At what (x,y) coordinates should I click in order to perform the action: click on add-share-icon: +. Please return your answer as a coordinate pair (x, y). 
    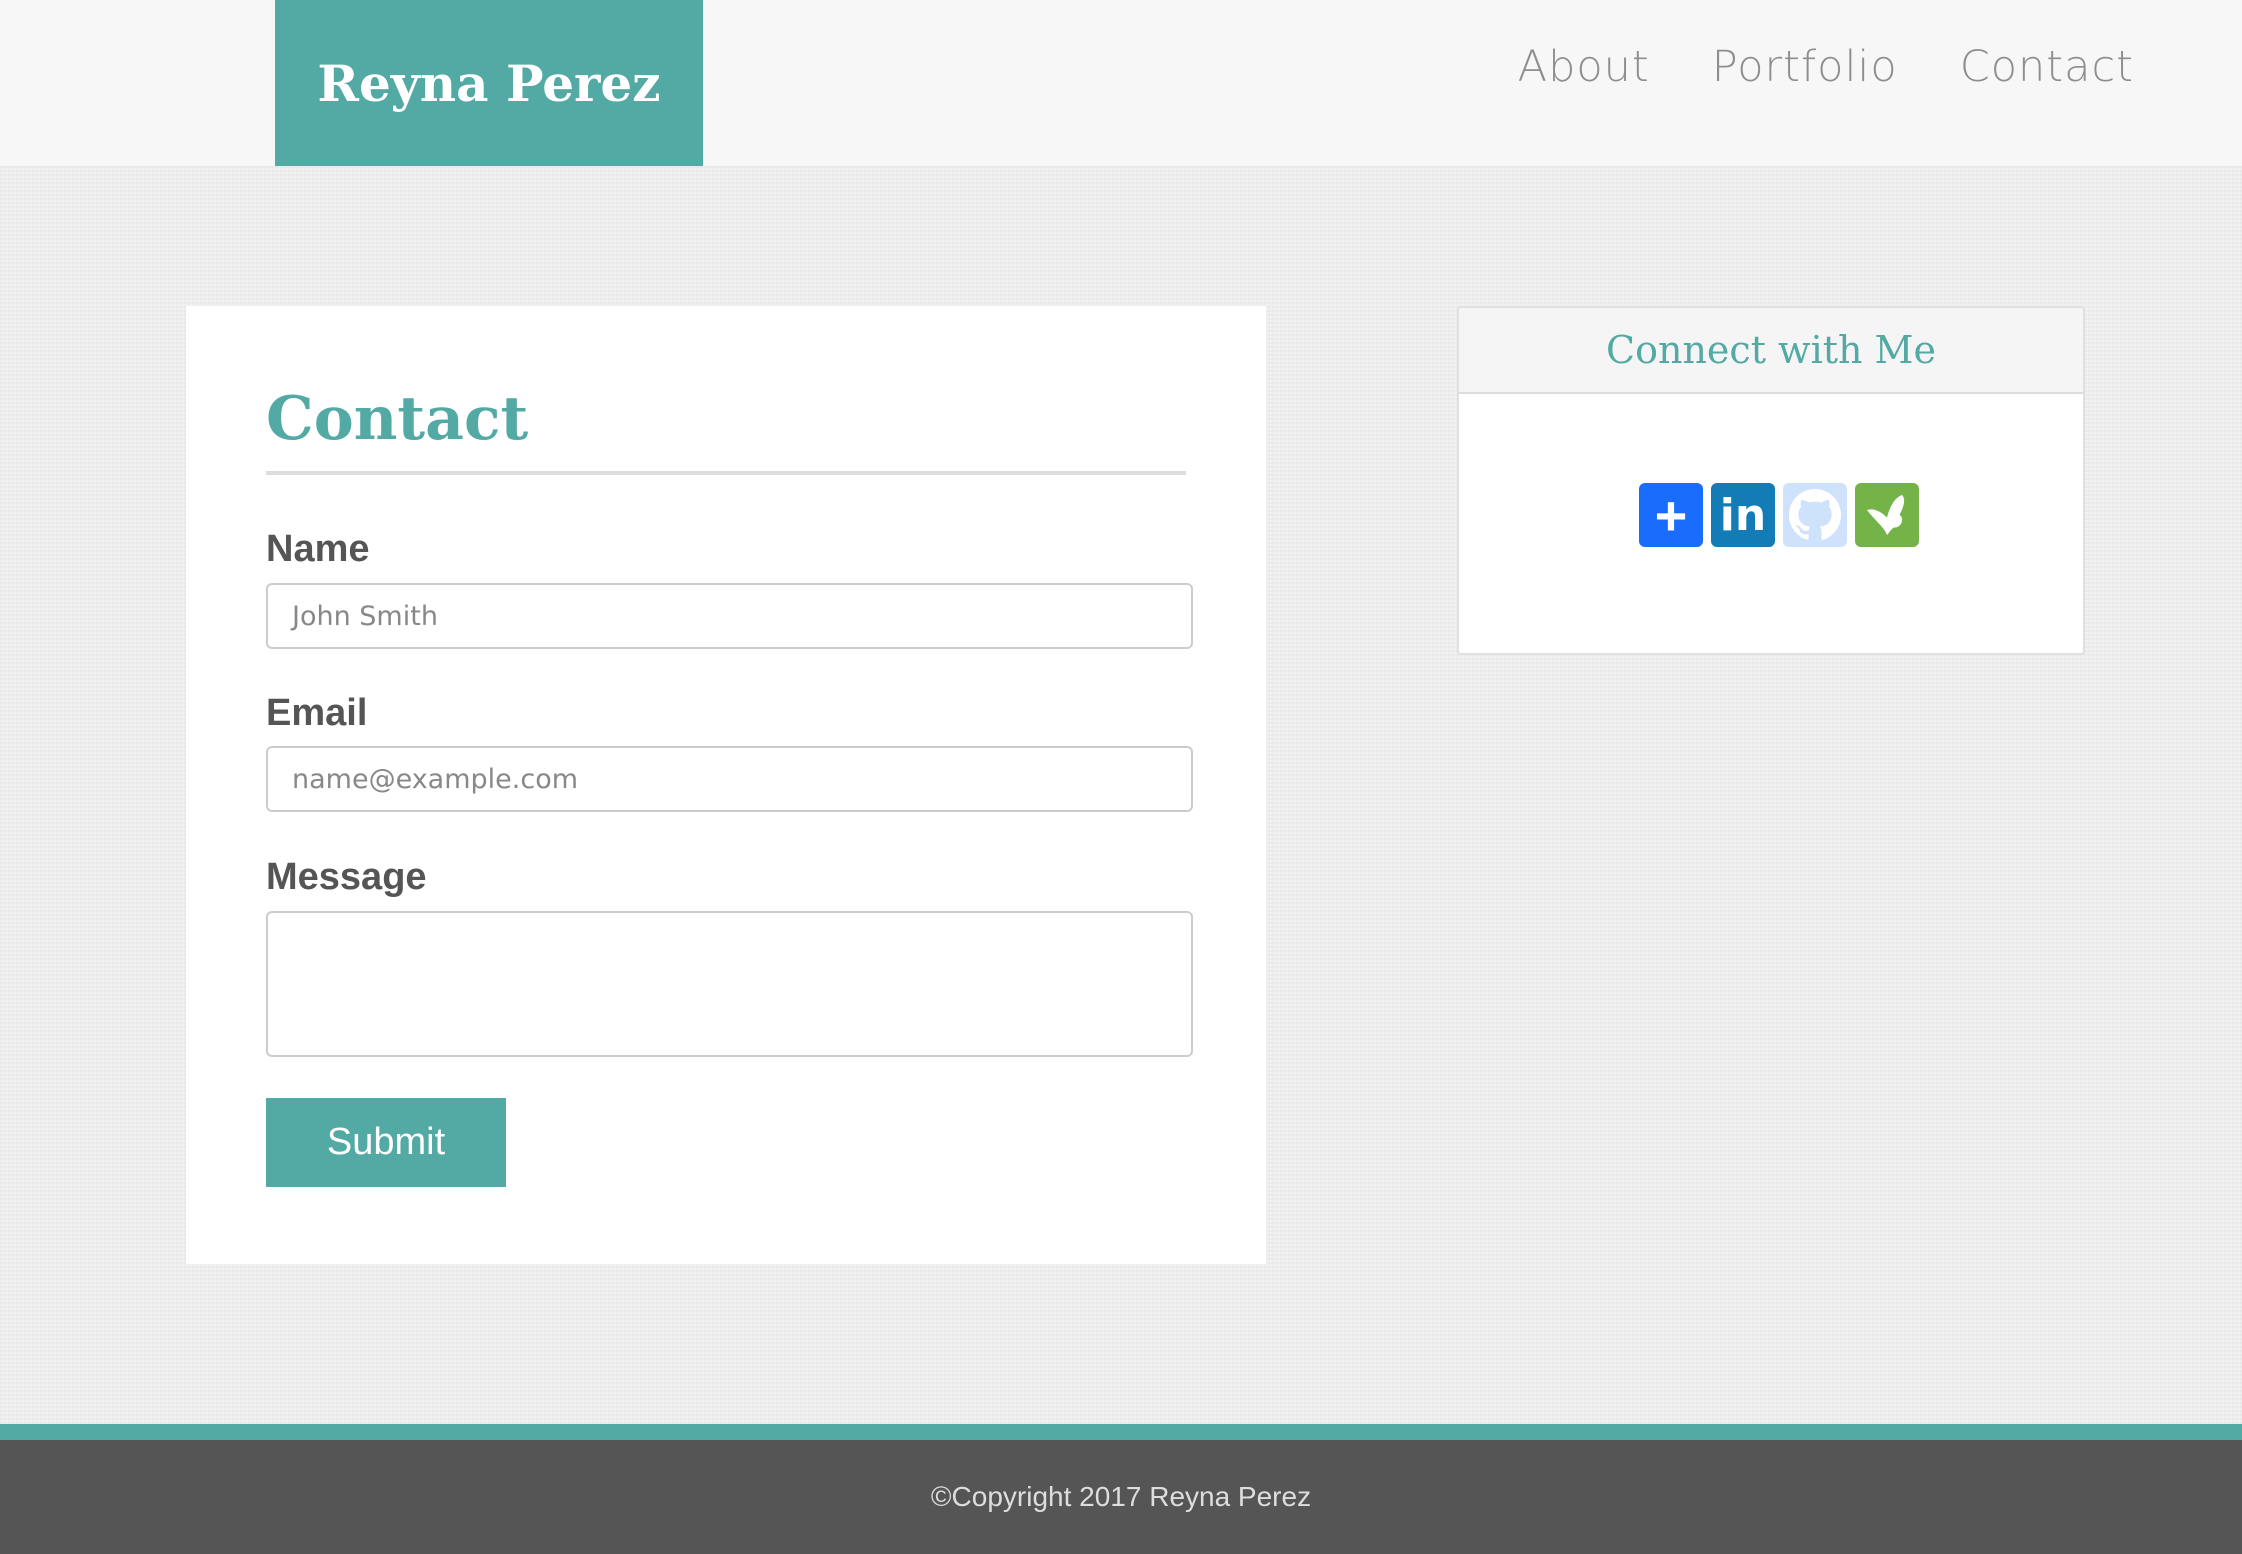
    Looking at the image, I should click on (1671, 515).